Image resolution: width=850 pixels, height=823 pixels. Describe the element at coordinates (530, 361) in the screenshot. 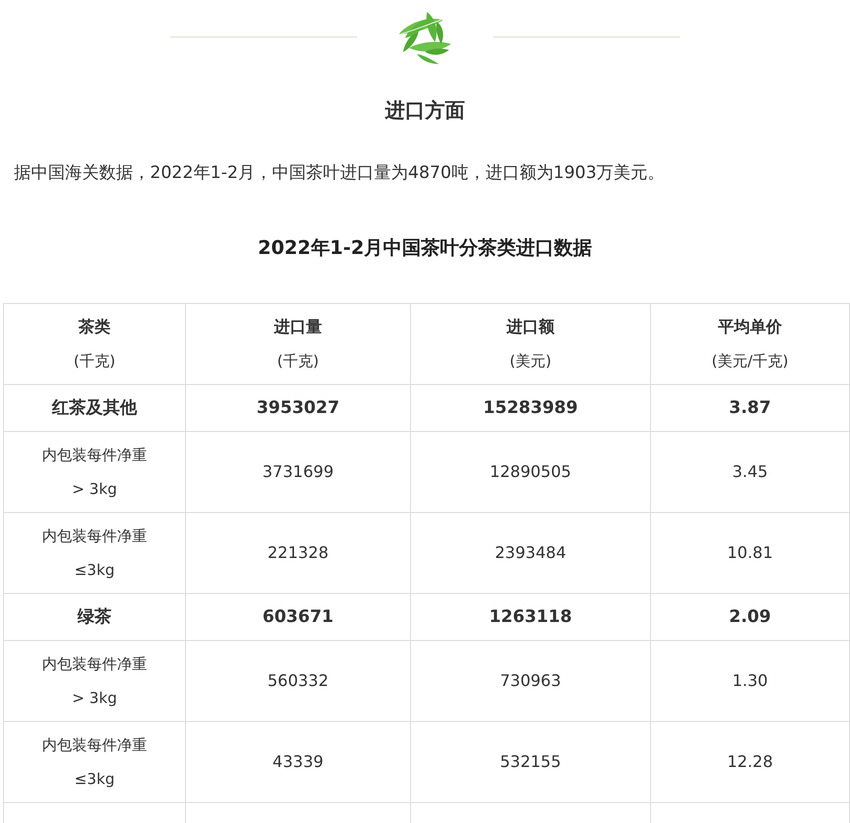

I see `unit-label: (美元)` at that location.